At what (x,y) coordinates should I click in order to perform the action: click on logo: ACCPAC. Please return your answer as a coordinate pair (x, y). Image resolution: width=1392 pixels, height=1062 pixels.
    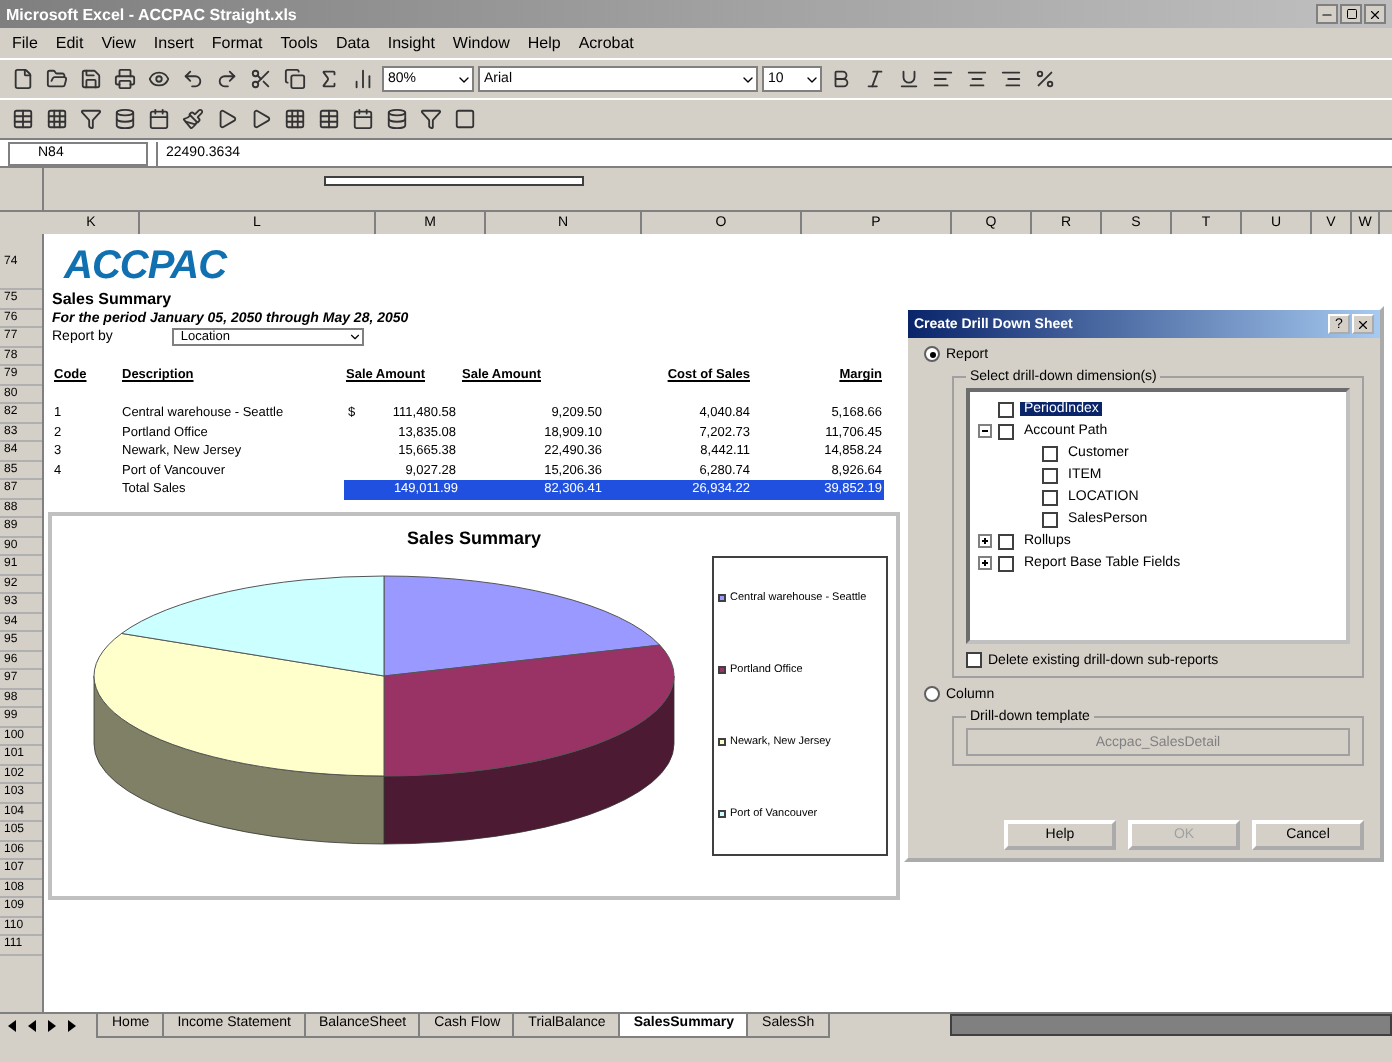
    Looking at the image, I should click on (145, 266).